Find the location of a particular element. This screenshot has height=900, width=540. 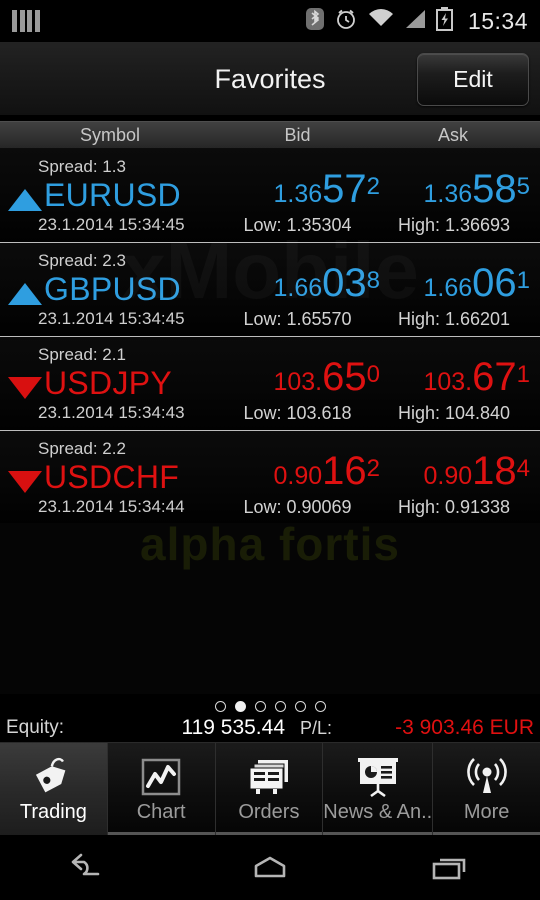

status-left-icons is located at coordinates (26, 21).